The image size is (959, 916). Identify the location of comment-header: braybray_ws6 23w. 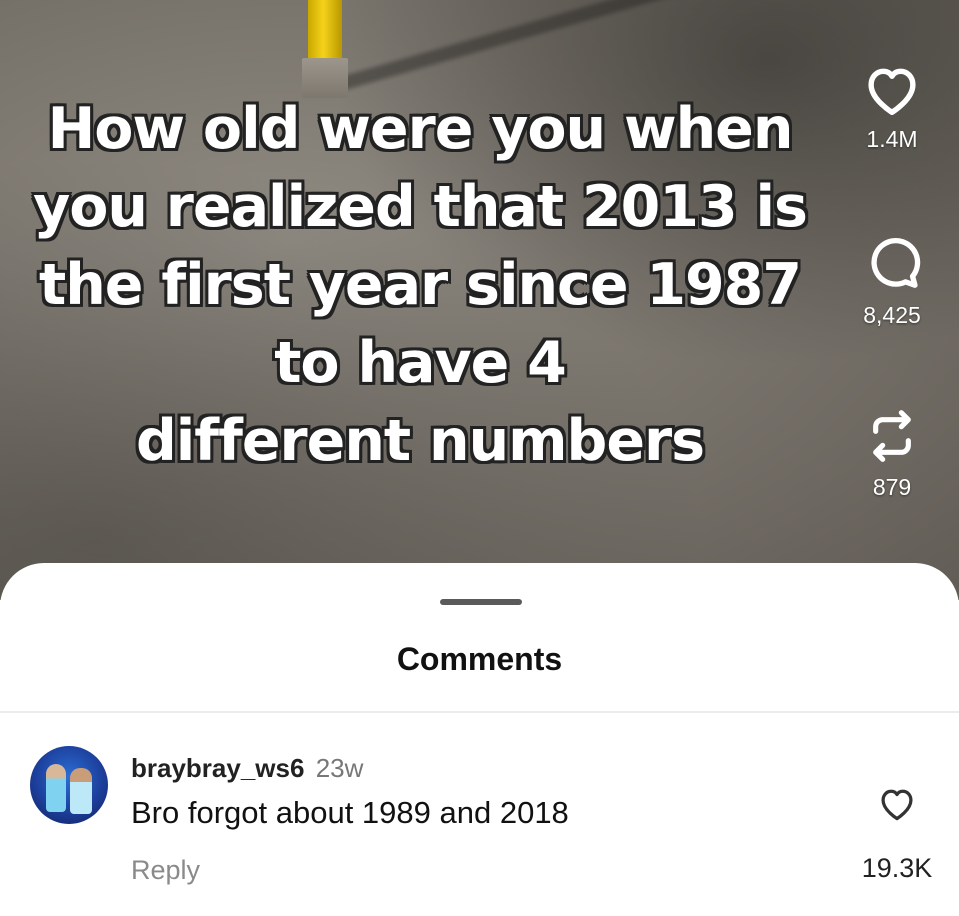
(247, 768).